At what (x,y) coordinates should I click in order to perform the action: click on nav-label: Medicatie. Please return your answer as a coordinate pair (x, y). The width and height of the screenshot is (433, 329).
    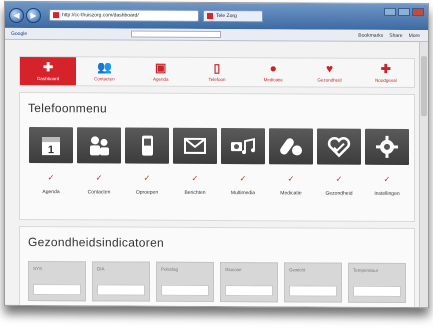
    Looking at the image, I should click on (273, 80).